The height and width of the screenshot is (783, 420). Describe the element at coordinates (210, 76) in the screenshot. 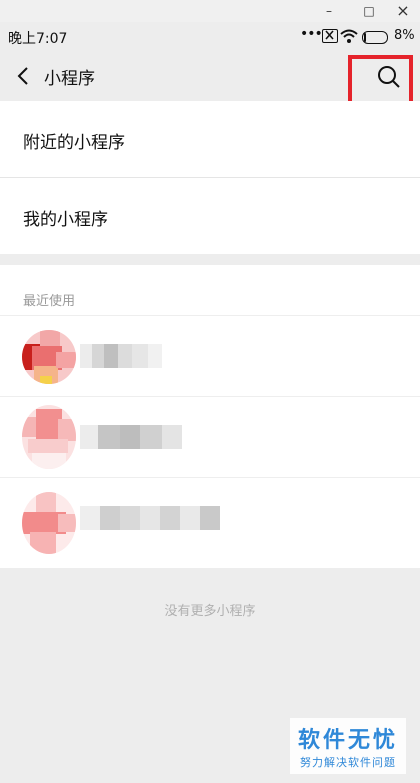

I see `app-header: 小程序` at that location.